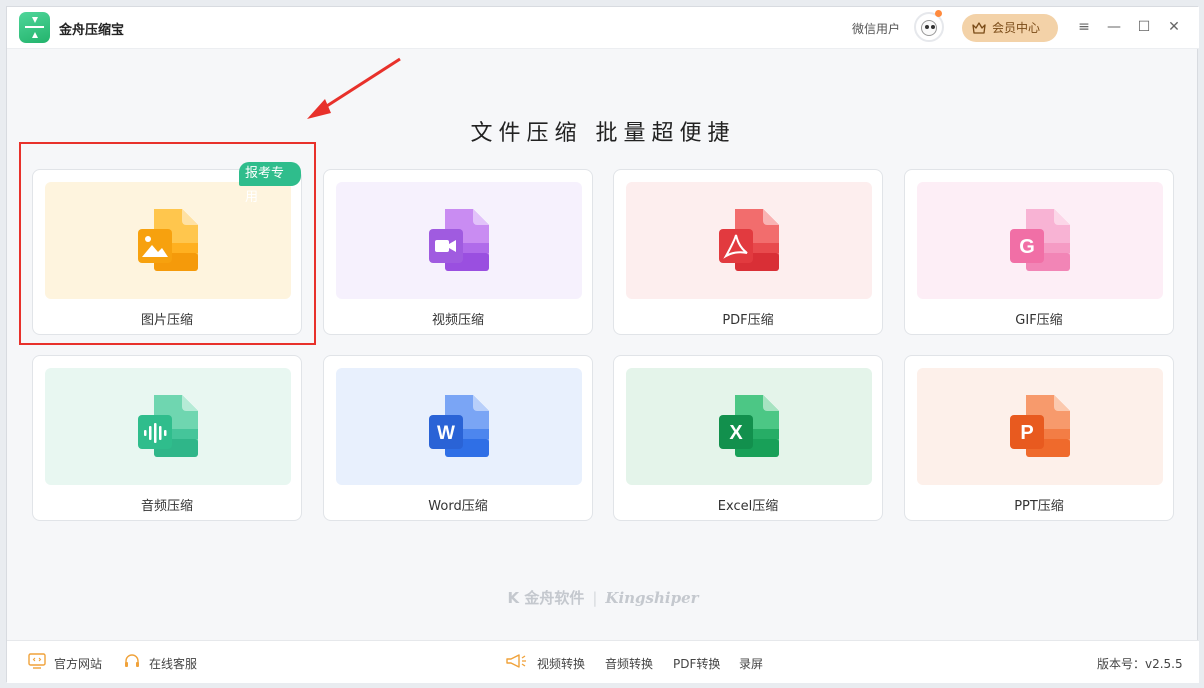  I want to click on watermark-cn: 金舟软件, so click(554, 598).